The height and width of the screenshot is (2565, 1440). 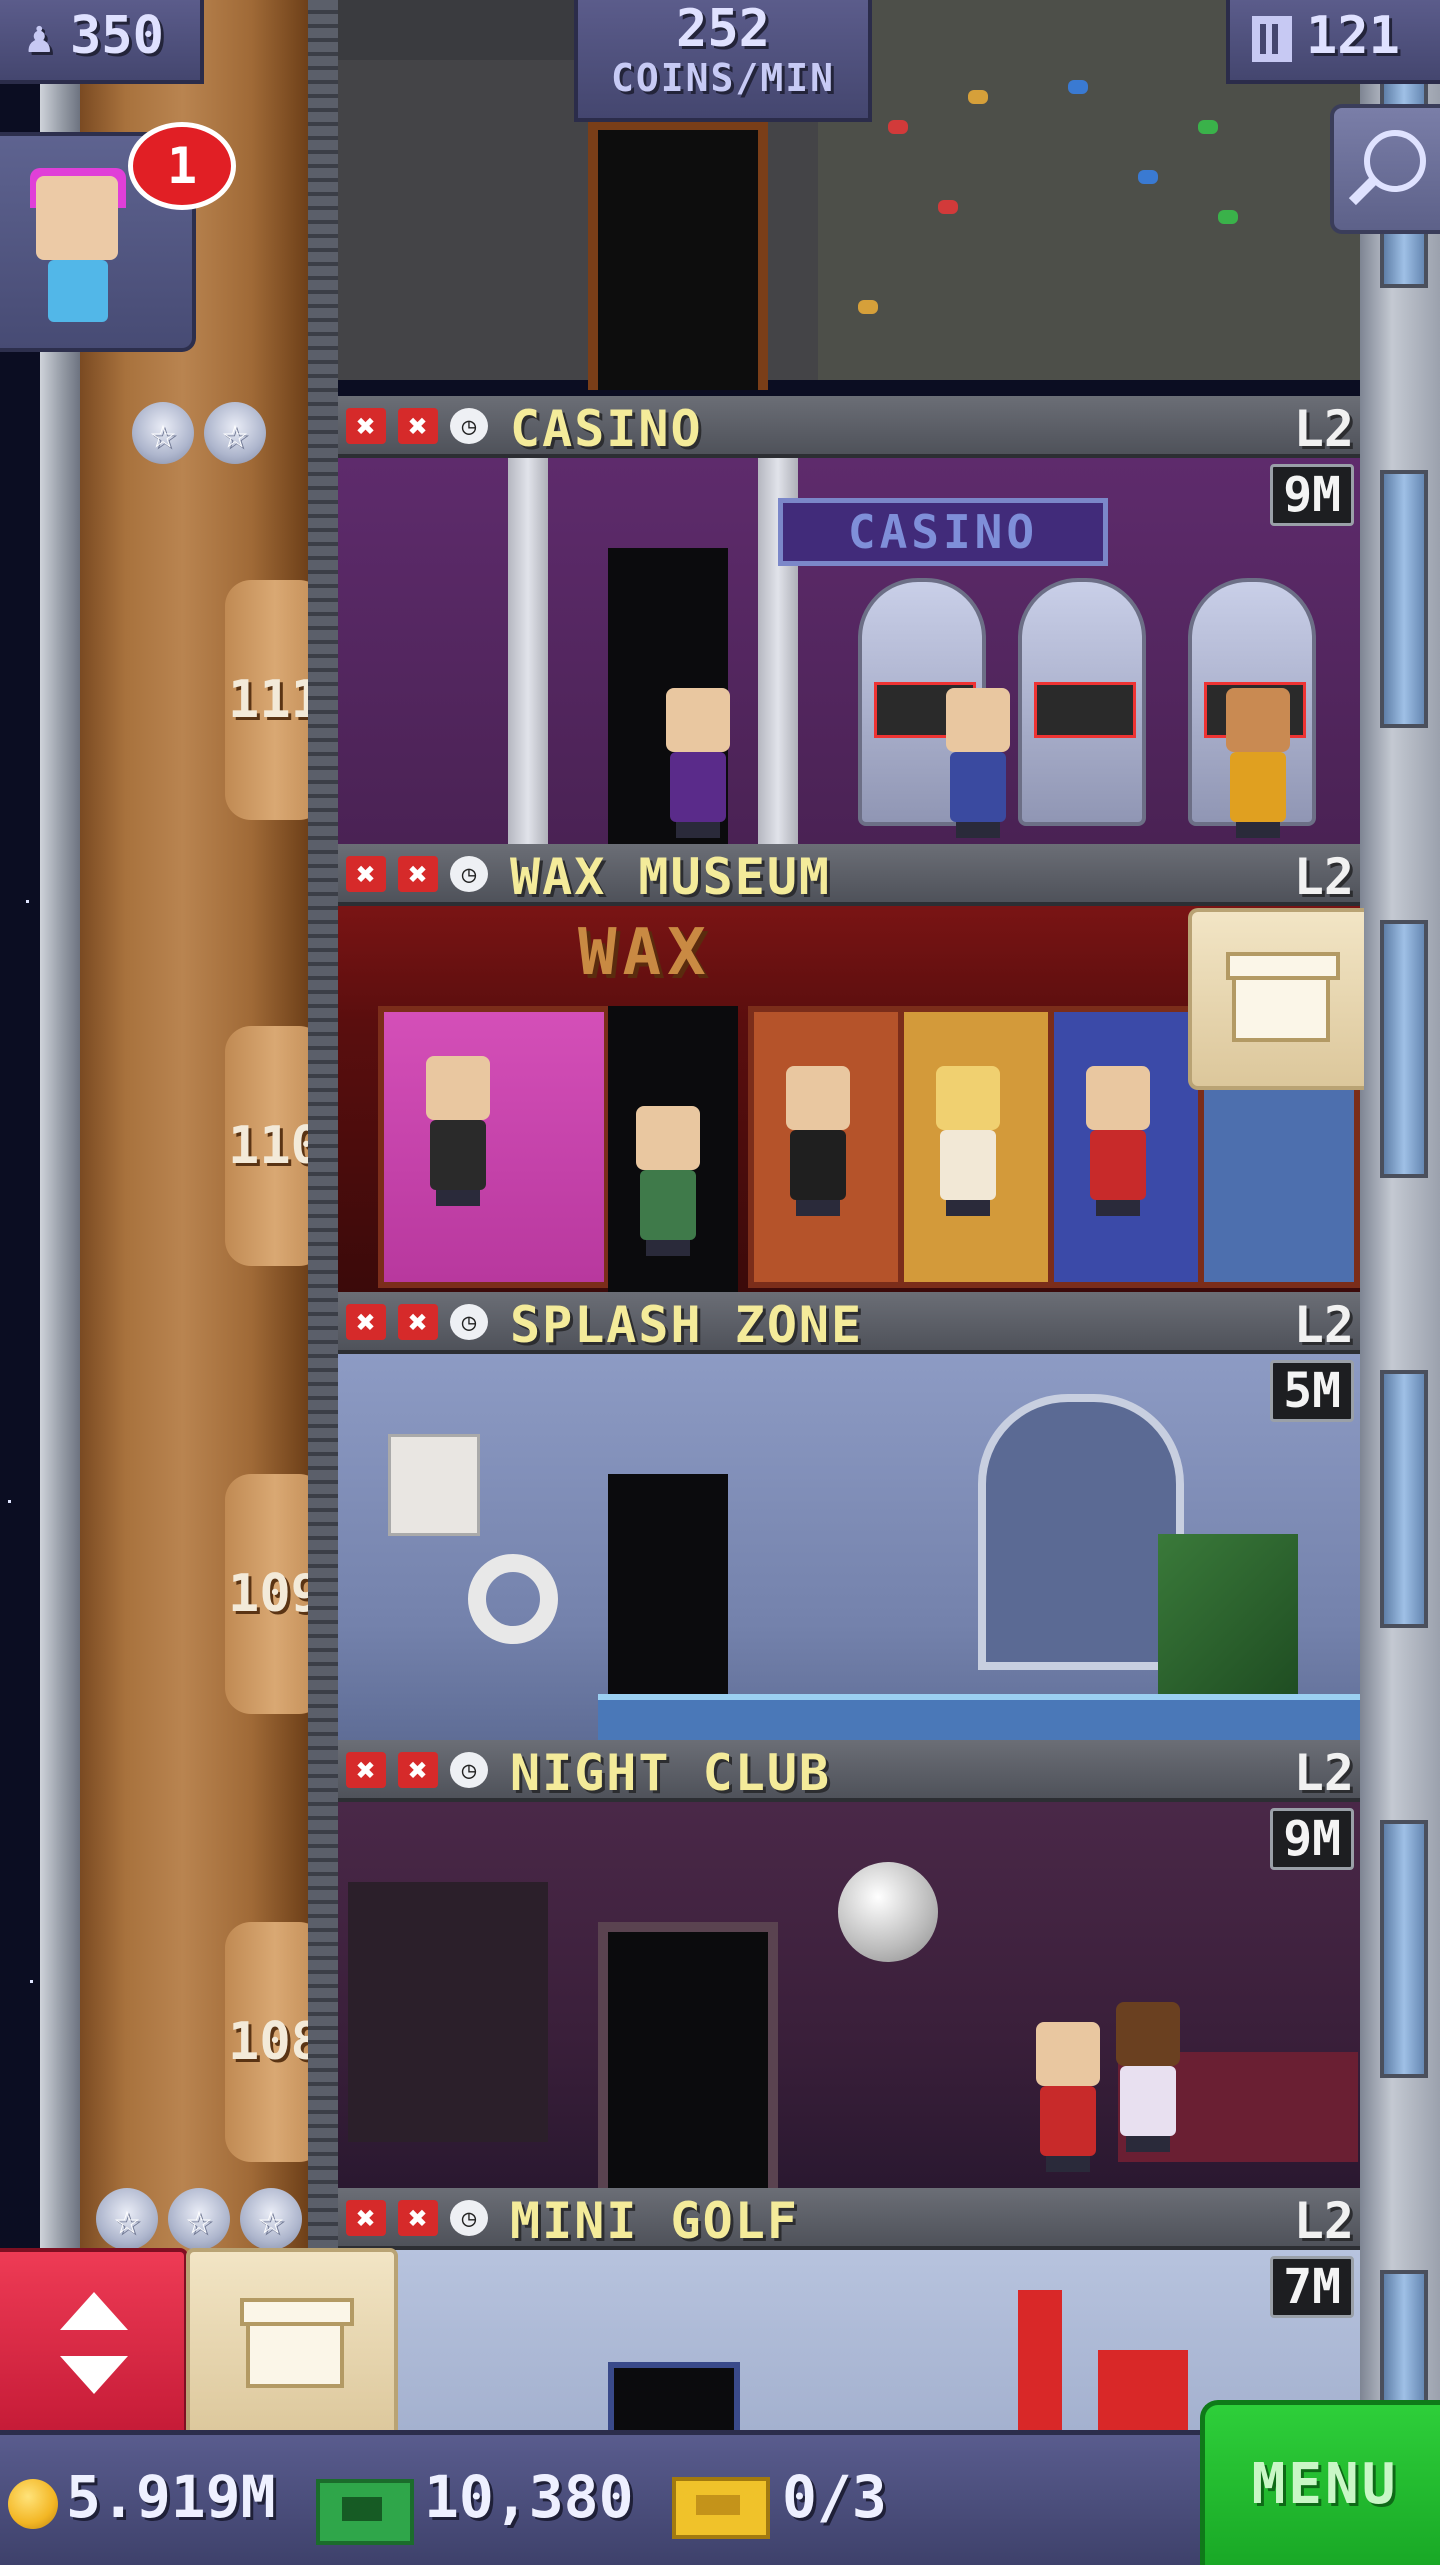 What do you see at coordinates (1320, 2482) in the screenshot?
I see `menu-button: MENU` at bounding box center [1320, 2482].